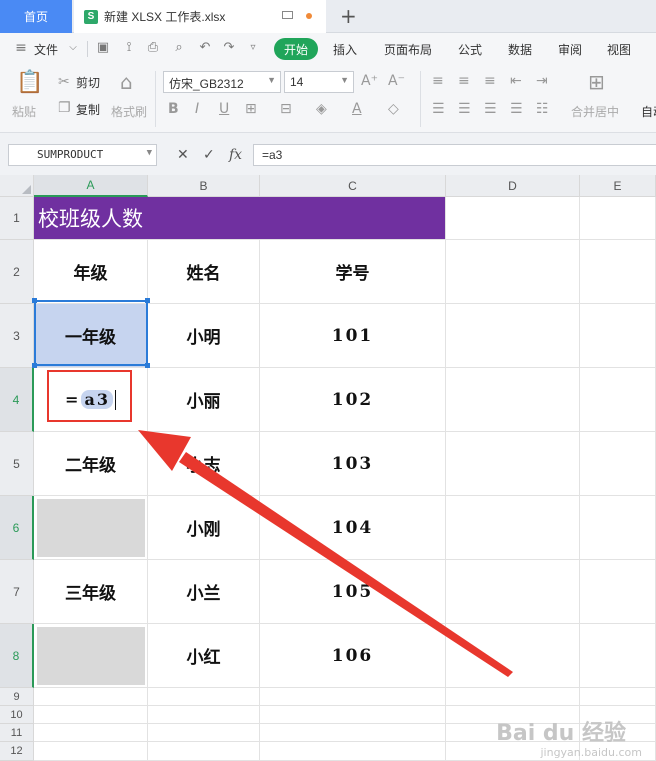  What do you see at coordinates (513, 218) in the screenshot?
I see `cell-d1` at bounding box center [513, 218].